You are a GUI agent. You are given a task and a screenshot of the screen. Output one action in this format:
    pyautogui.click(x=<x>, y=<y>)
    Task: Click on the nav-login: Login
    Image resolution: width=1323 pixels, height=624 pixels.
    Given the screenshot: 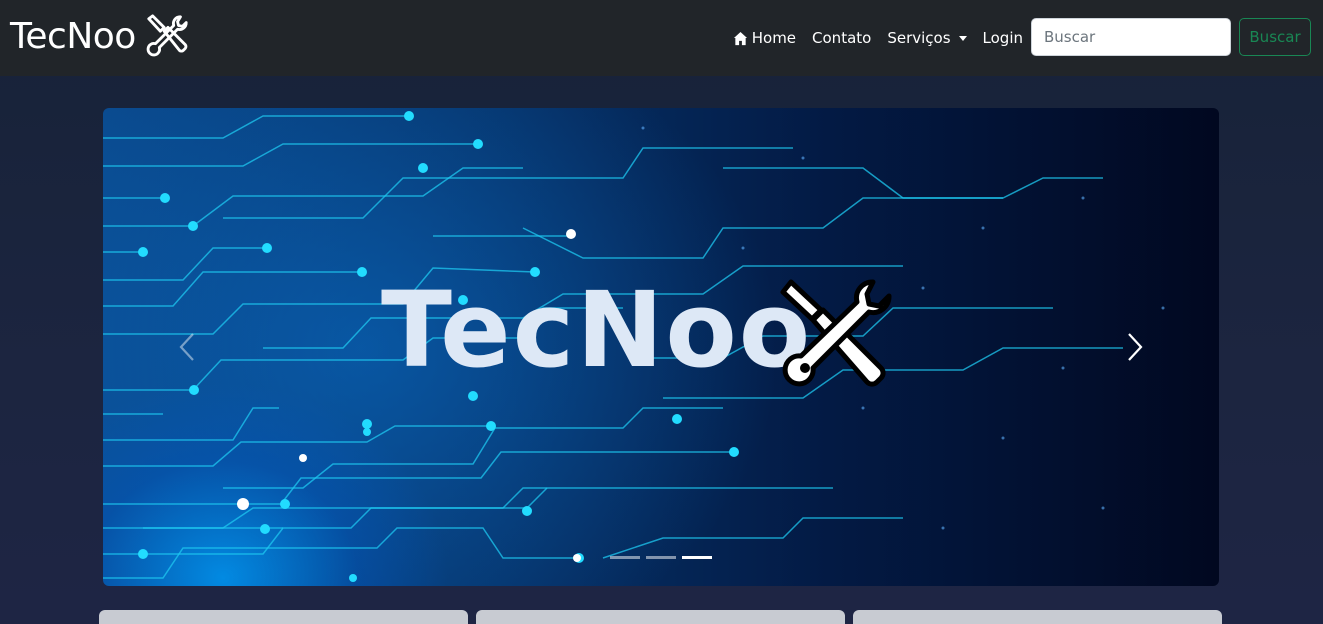 What is the action you would take?
    pyautogui.click(x=1003, y=38)
    